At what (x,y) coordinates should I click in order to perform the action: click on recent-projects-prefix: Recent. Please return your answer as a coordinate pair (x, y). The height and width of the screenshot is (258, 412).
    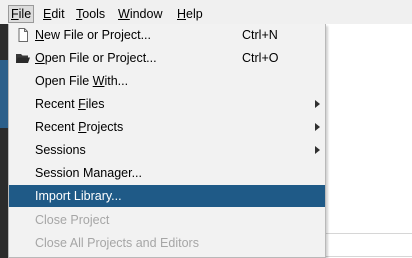
    Looking at the image, I should click on (57, 127).